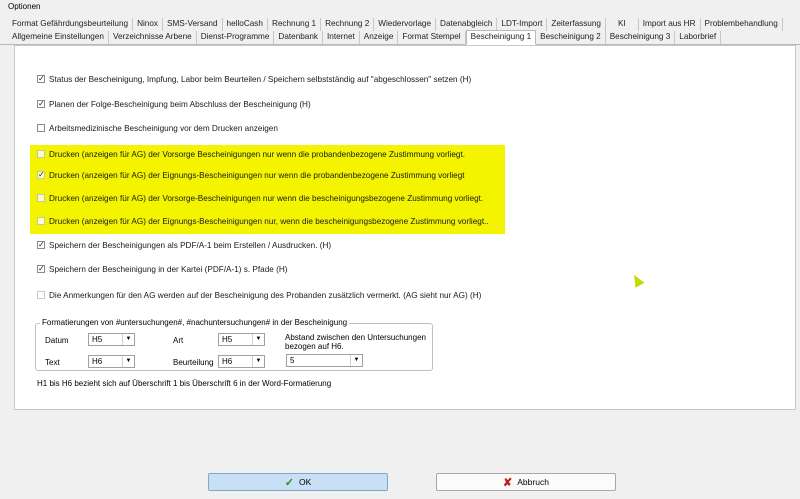  I want to click on tab-bescheinigung-2: Bescheinigung 2, so click(571, 37).